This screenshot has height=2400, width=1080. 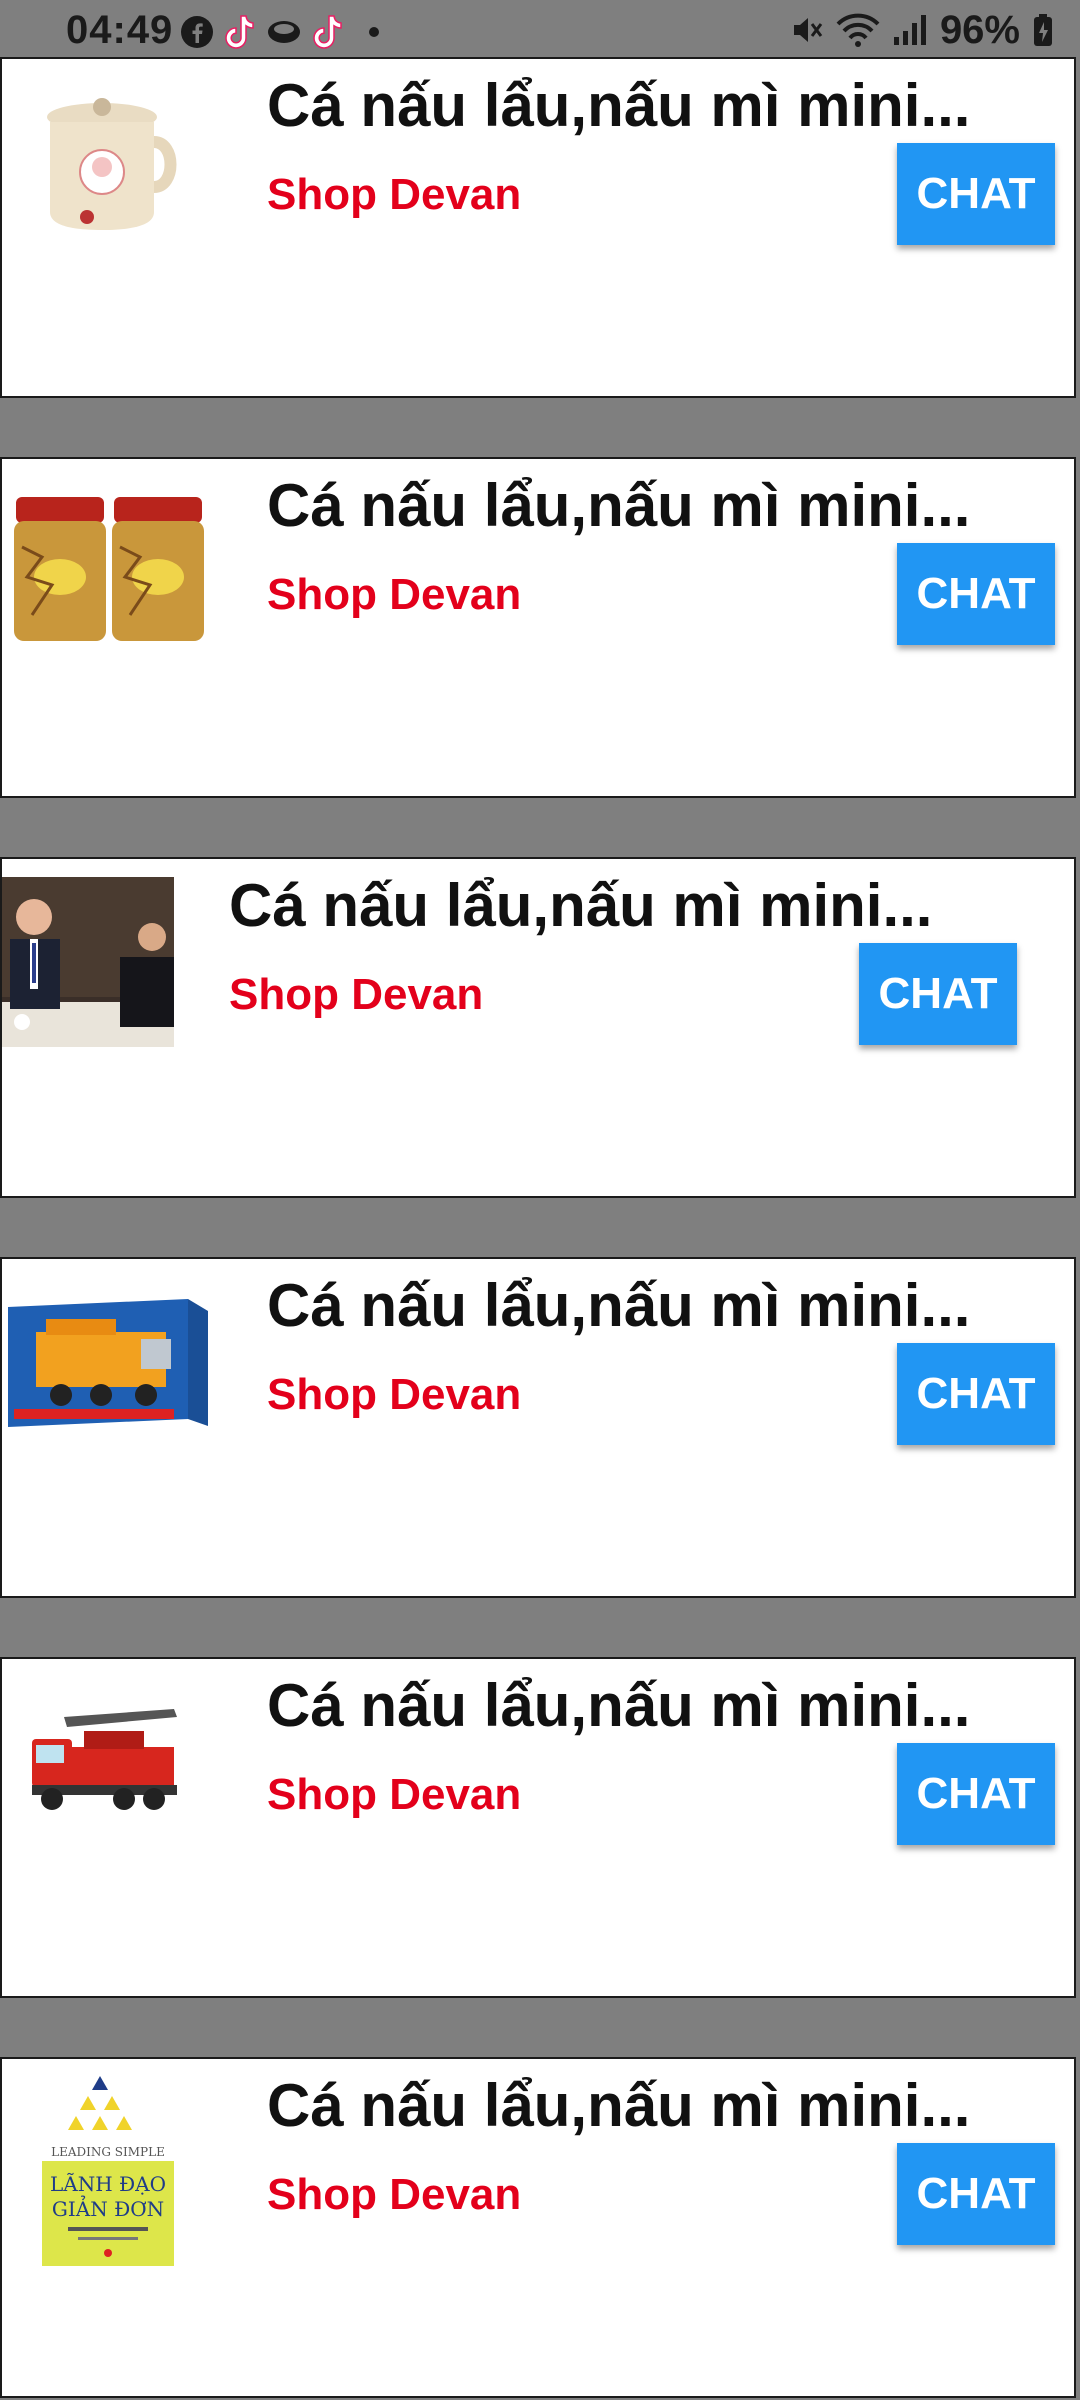 I want to click on notification-icons, so click(x=282, y=32).